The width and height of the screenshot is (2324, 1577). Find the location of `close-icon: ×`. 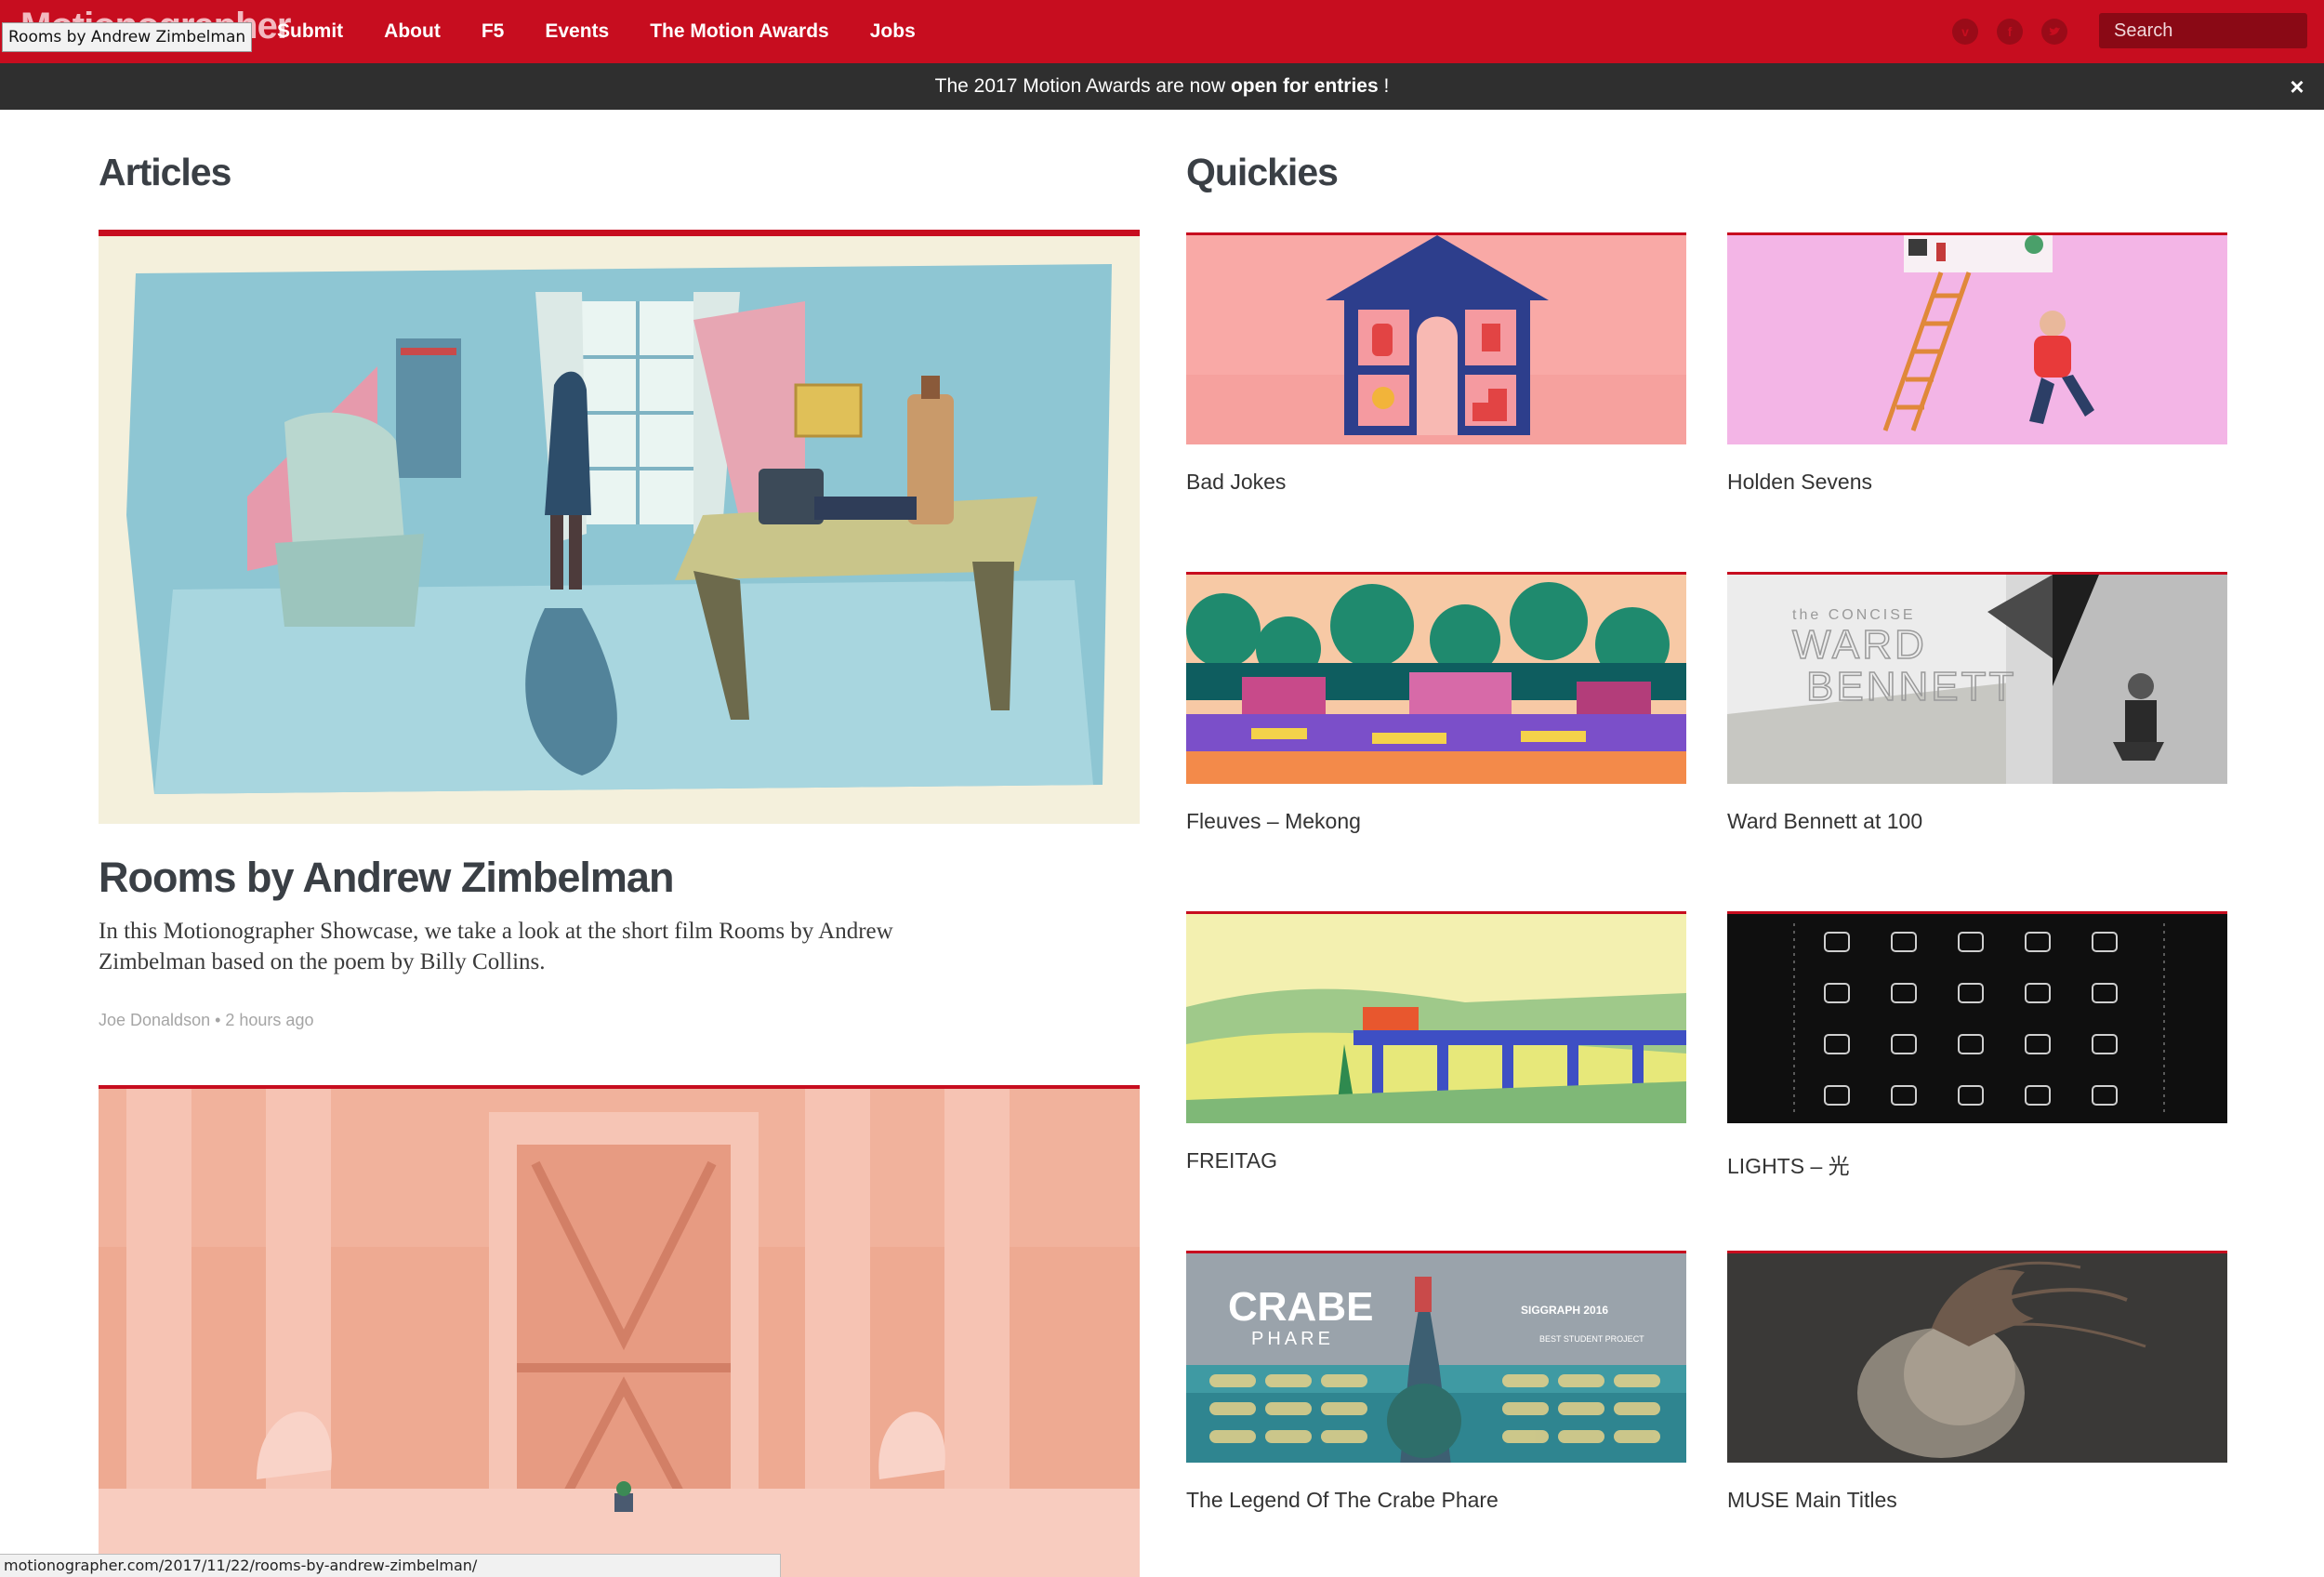

close-icon: × is located at coordinates (2297, 86).